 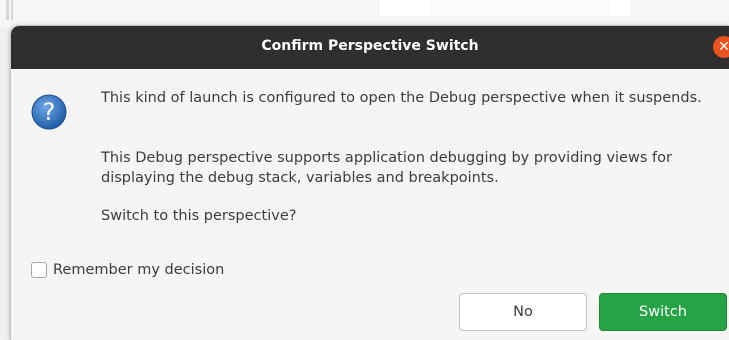 What do you see at coordinates (723, 47) in the screenshot?
I see `close-icon: ✕` at bounding box center [723, 47].